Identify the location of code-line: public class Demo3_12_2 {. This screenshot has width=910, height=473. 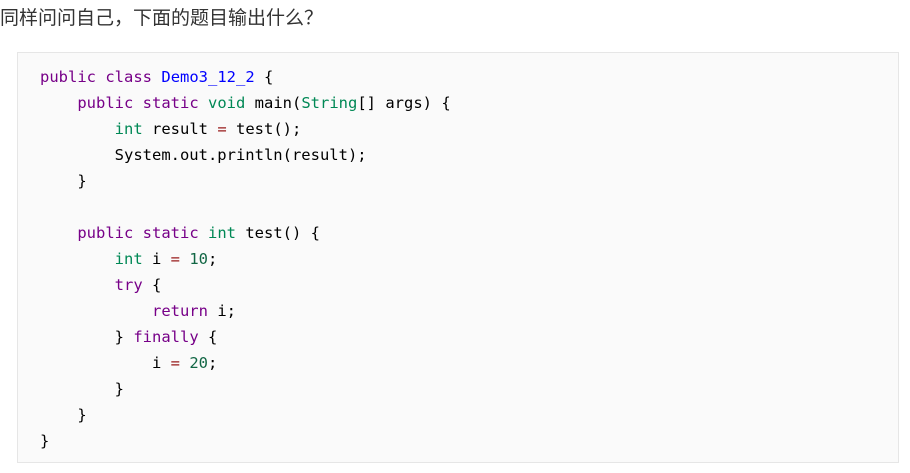
(245, 77).